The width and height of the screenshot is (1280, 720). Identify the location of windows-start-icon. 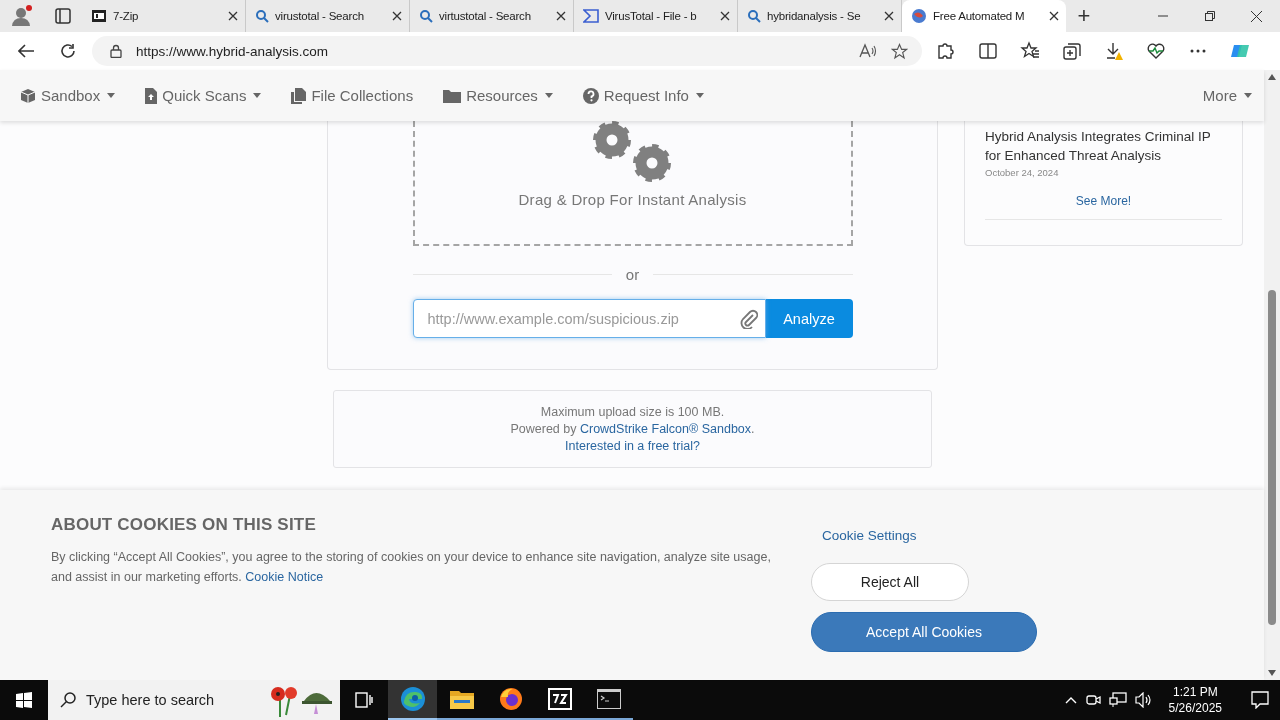
(24, 700).